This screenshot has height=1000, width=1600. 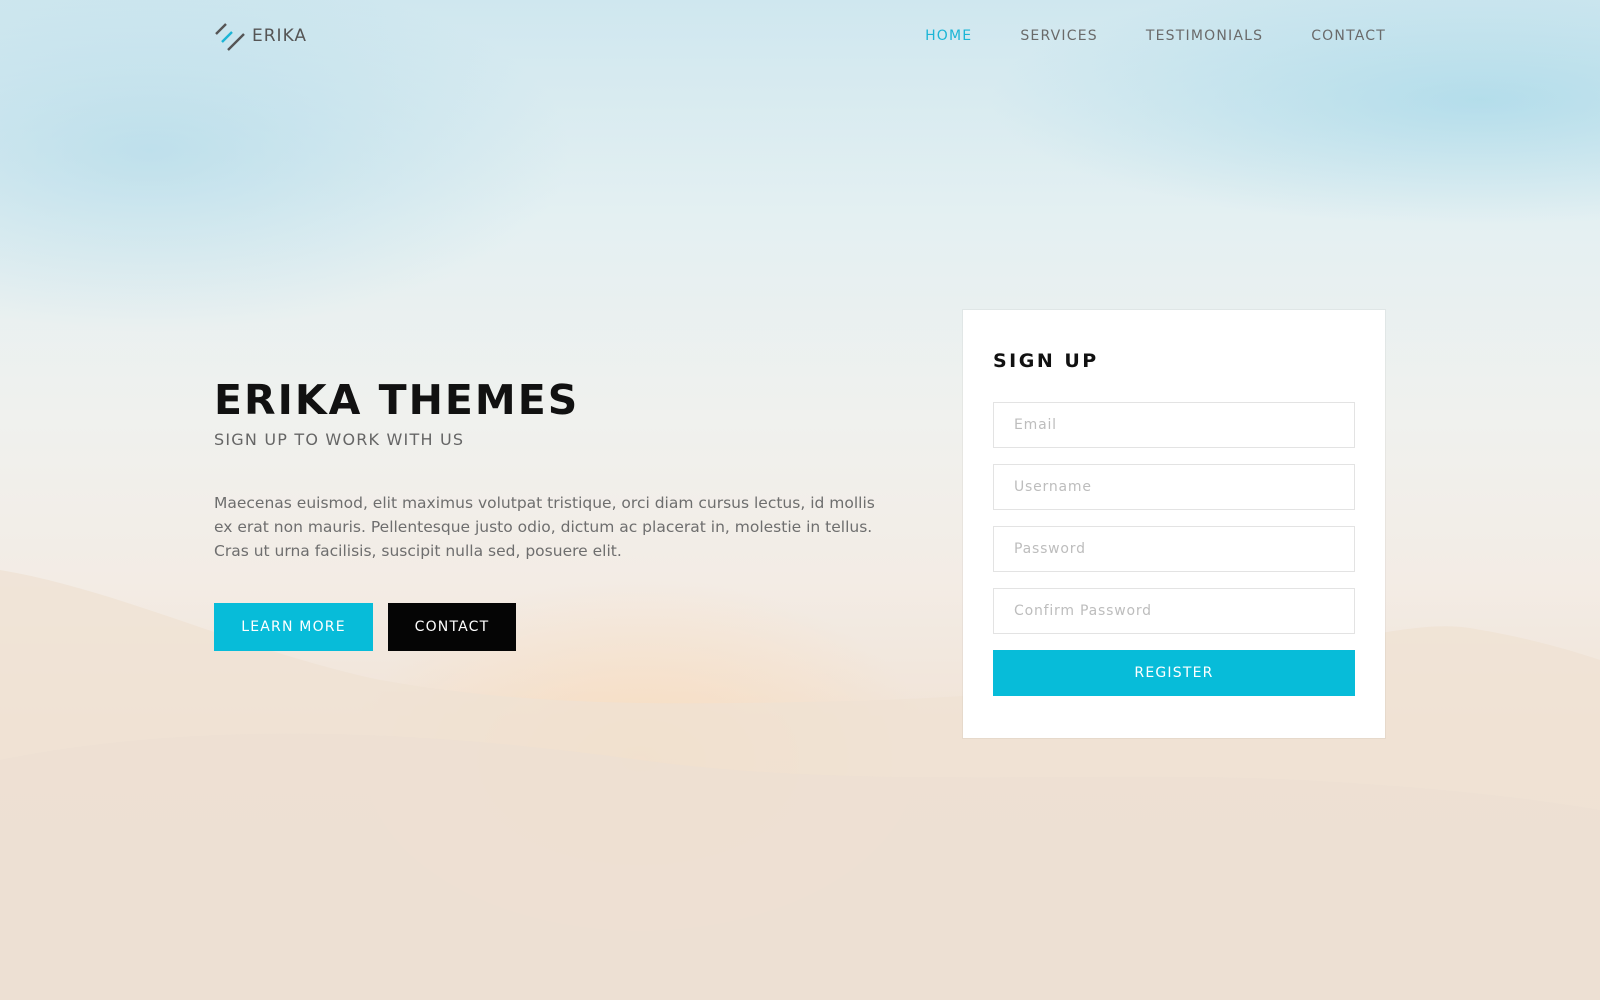 What do you see at coordinates (1174, 549) in the screenshot?
I see `password-field` at bounding box center [1174, 549].